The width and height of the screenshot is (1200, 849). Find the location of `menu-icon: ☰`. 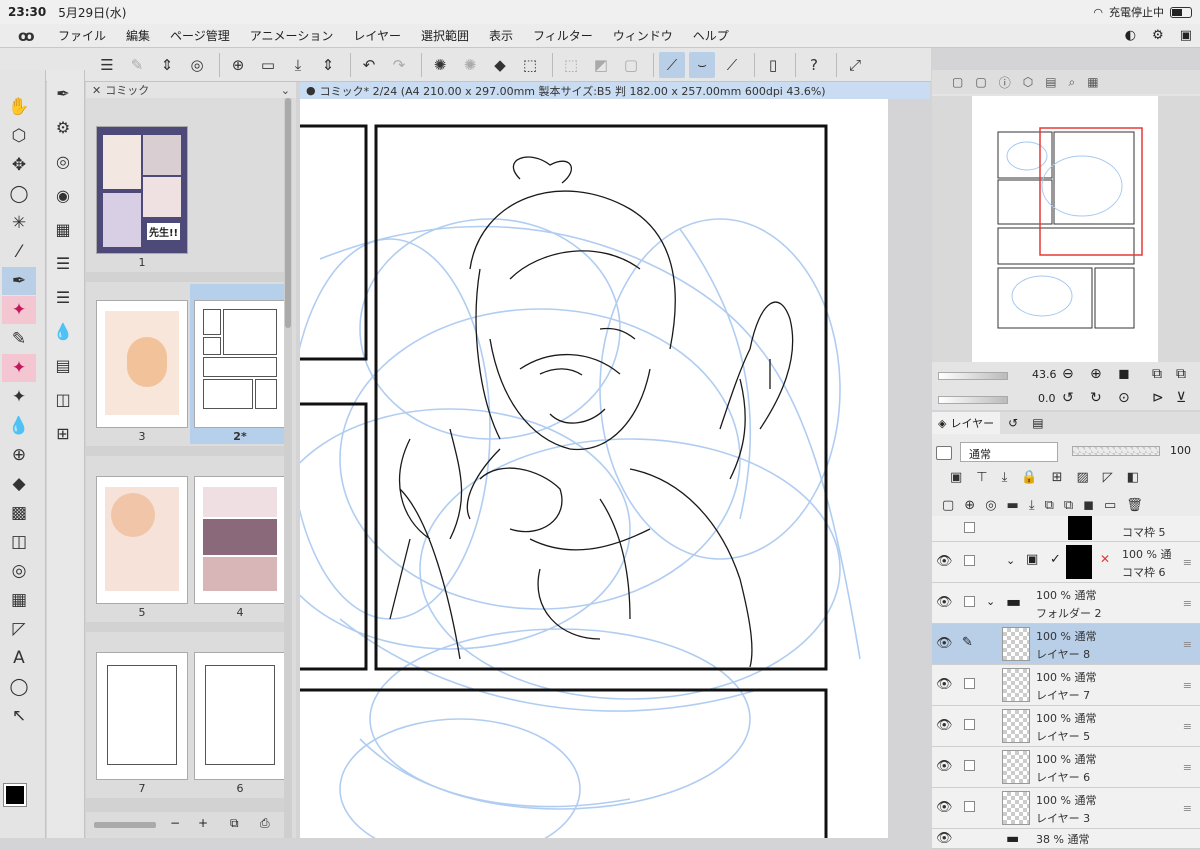

menu-icon: ☰ is located at coordinates (107, 65).